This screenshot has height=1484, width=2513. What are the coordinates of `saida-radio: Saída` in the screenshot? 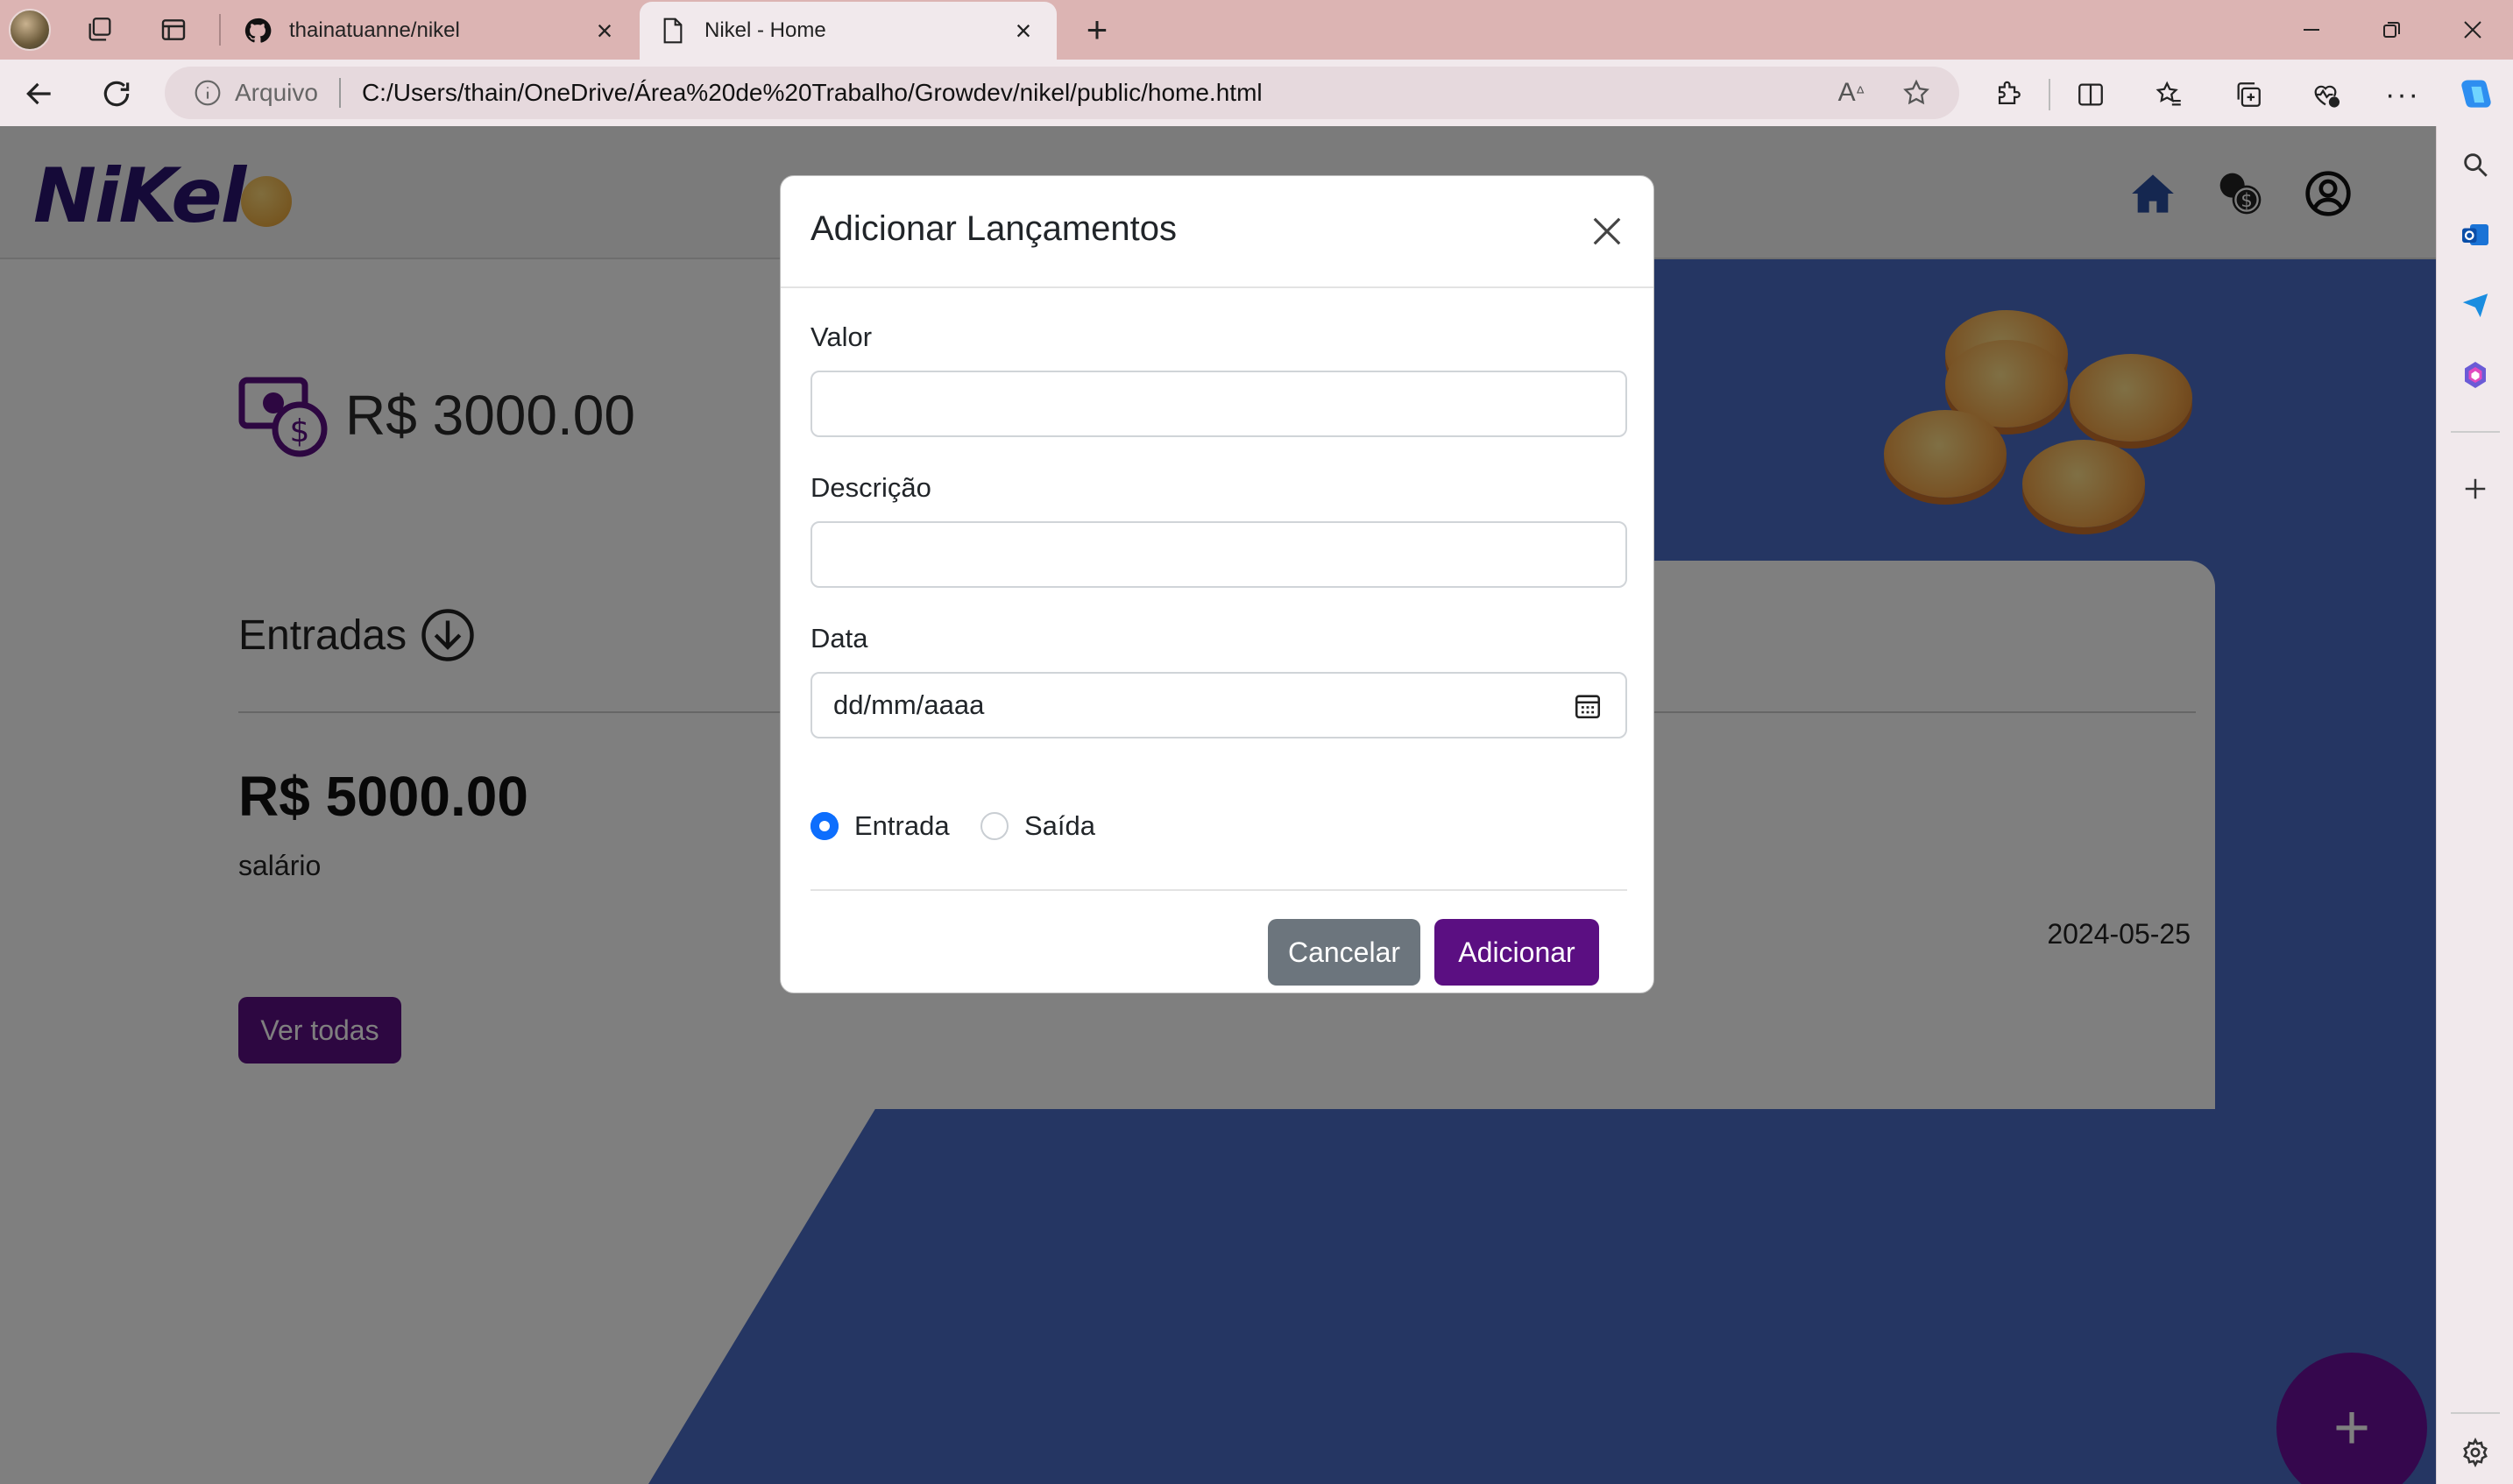 It's located at (1037, 826).